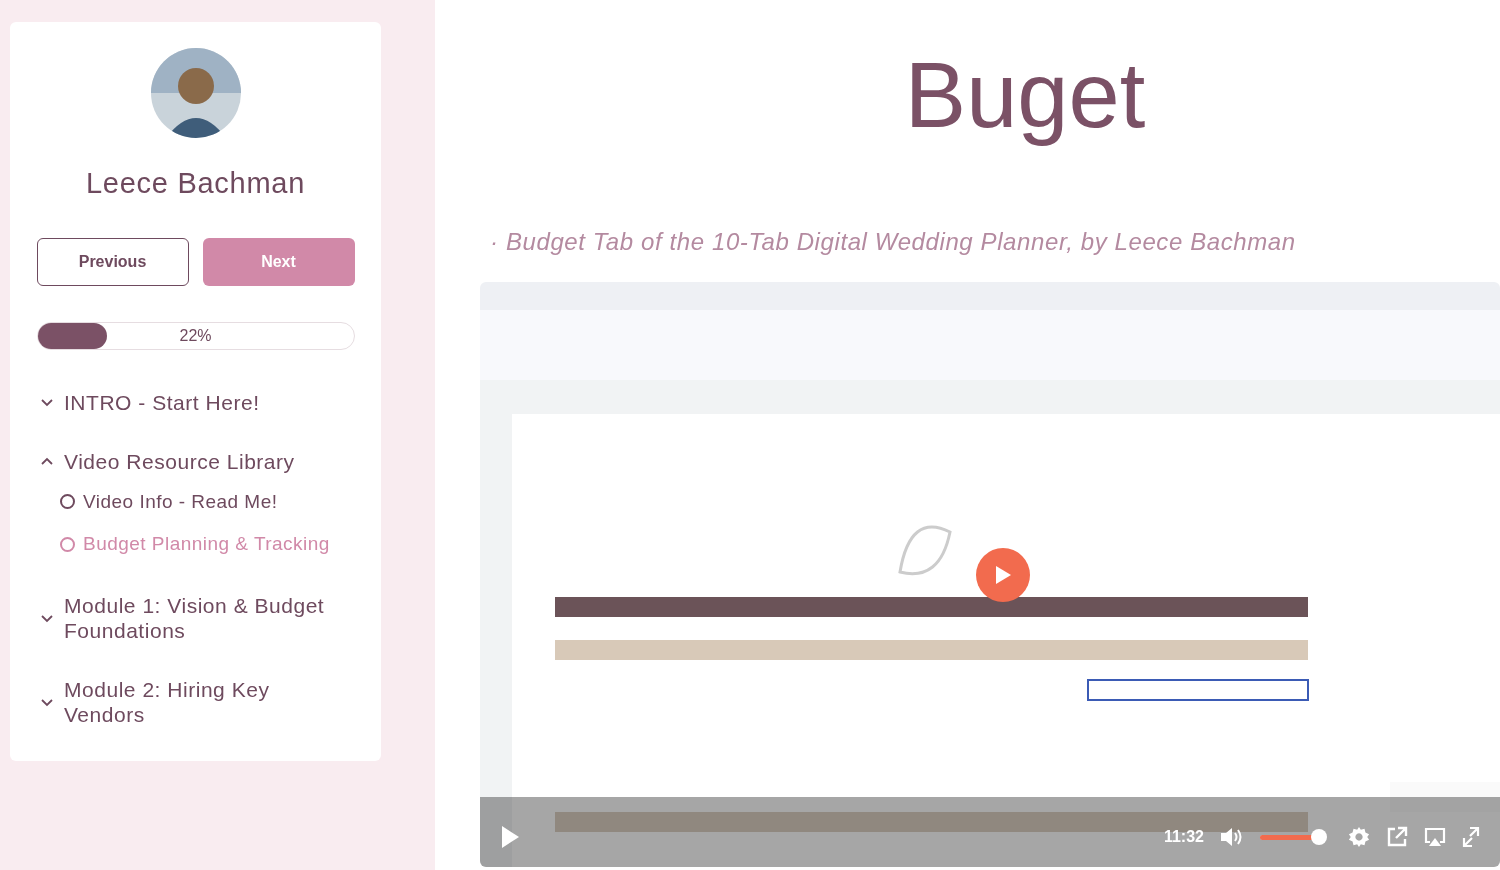  Describe the element at coordinates (195, 617) in the screenshot. I see `module-header: Module 1: Vision & Budget Foundations` at that location.